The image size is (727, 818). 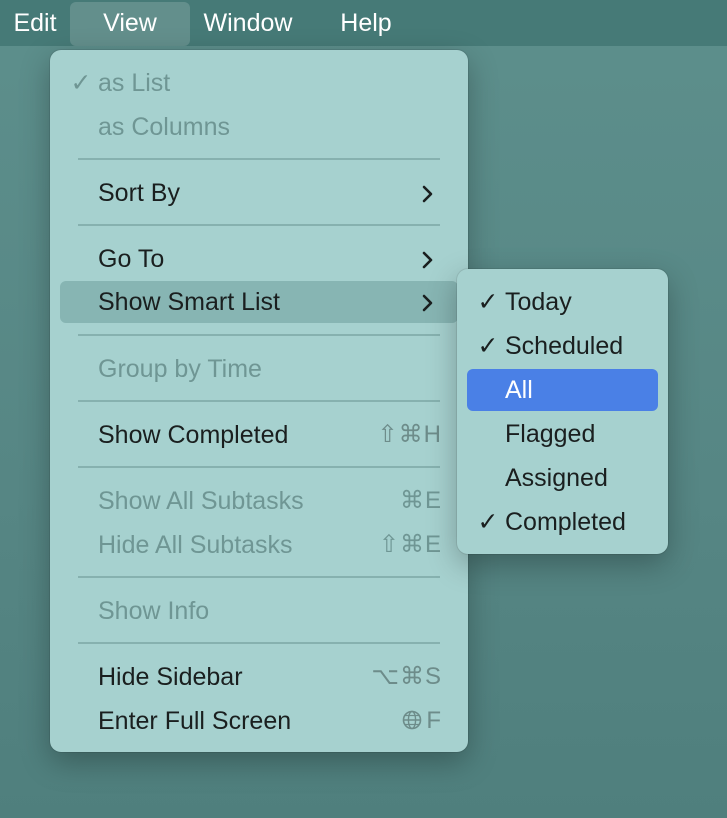 I want to click on keyboard-shortcut: ⇧⌘E, so click(x=410, y=544).